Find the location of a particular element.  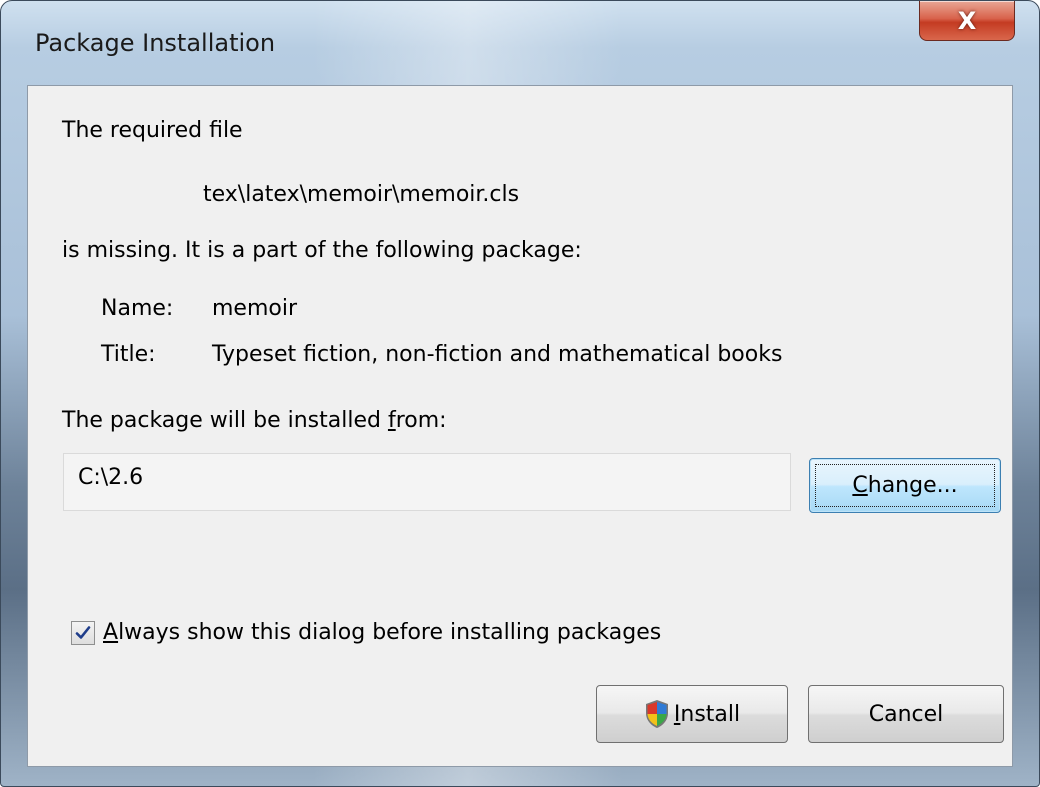

package-name-label: Name: is located at coordinates (137, 308).